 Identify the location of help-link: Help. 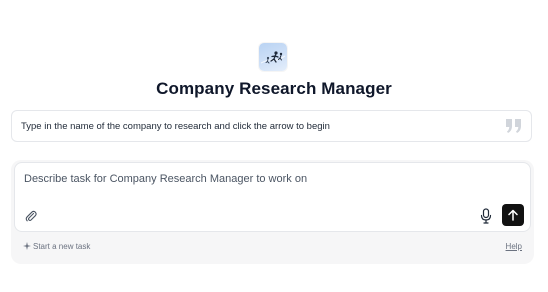
(514, 246).